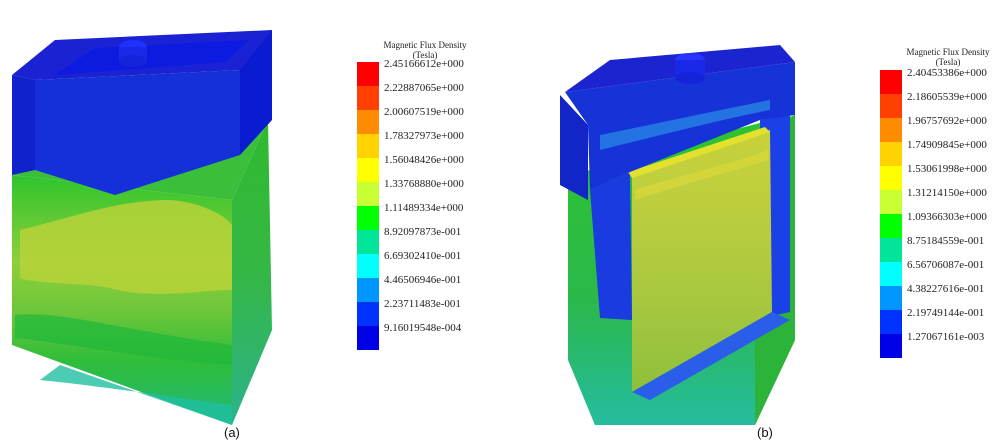 This screenshot has width=1000, height=446. What do you see at coordinates (422, 304) in the screenshot?
I see `legend-value: 2.23711483e-001` at bounding box center [422, 304].